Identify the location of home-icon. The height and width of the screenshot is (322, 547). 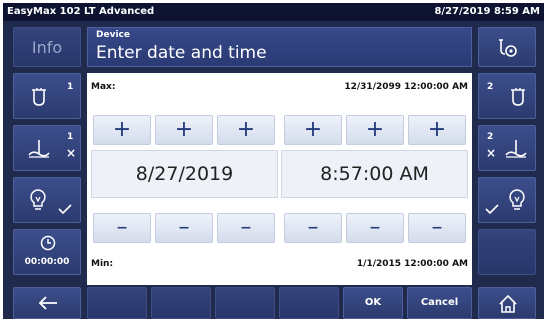
(508, 303).